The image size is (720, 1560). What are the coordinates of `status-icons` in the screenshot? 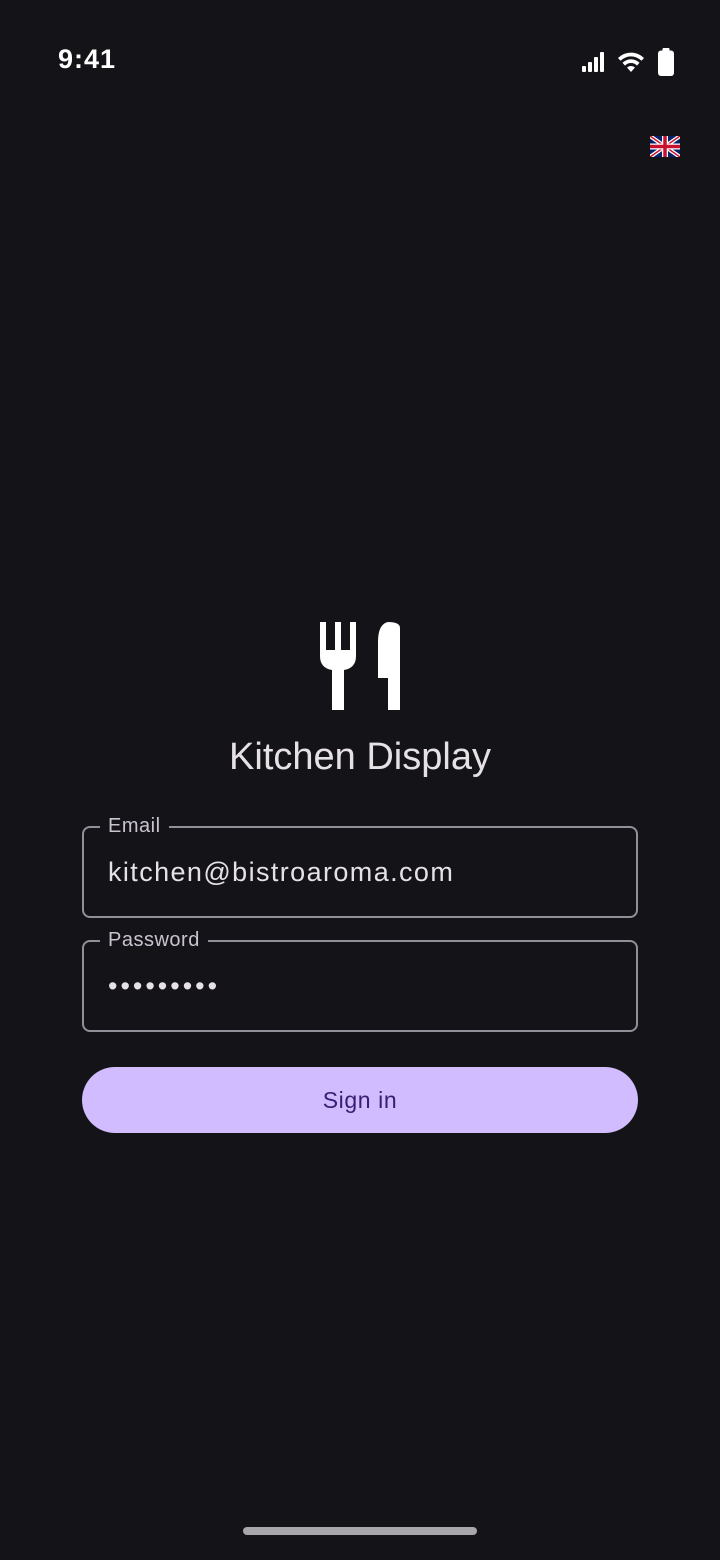 It's located at (628, 62).